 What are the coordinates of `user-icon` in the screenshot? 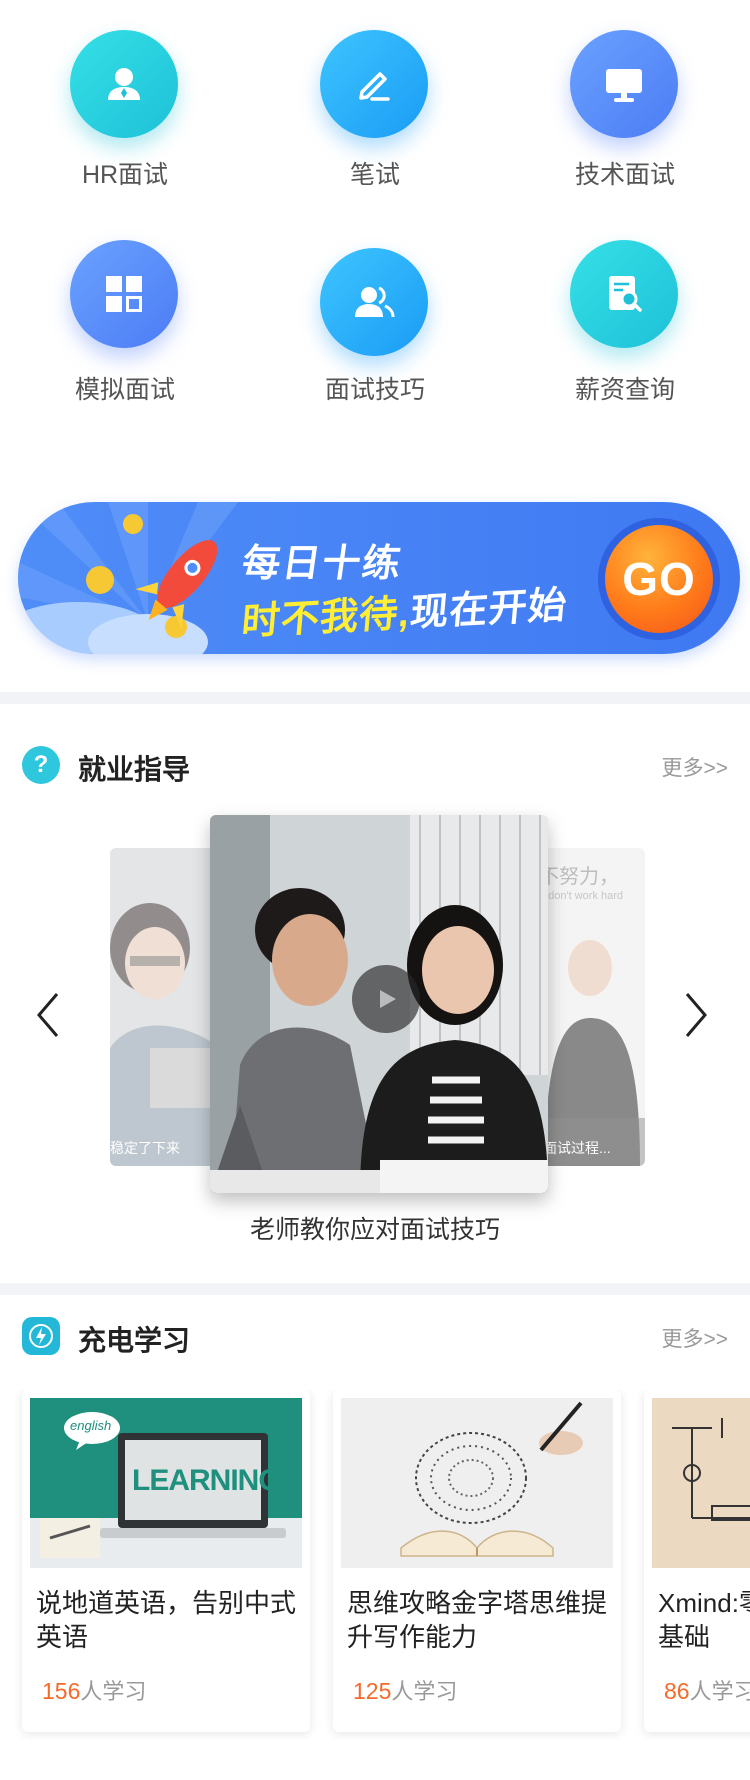 It's located at (124, 84).